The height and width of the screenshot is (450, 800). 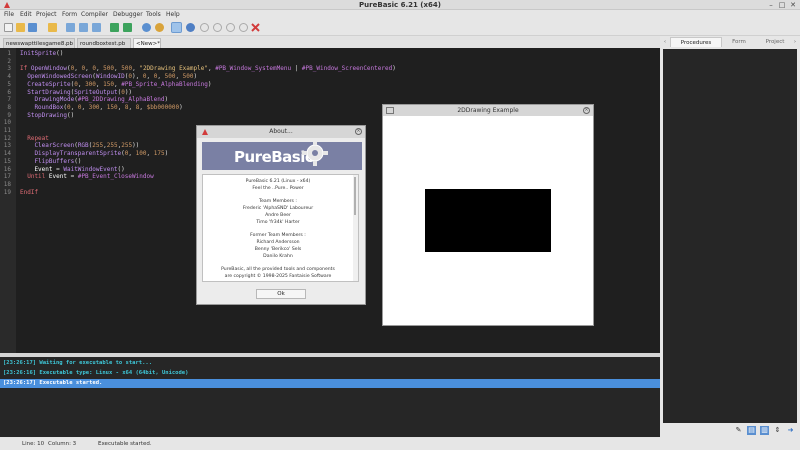 I want to click on menu-project: Project, so click(x=46, y=15).